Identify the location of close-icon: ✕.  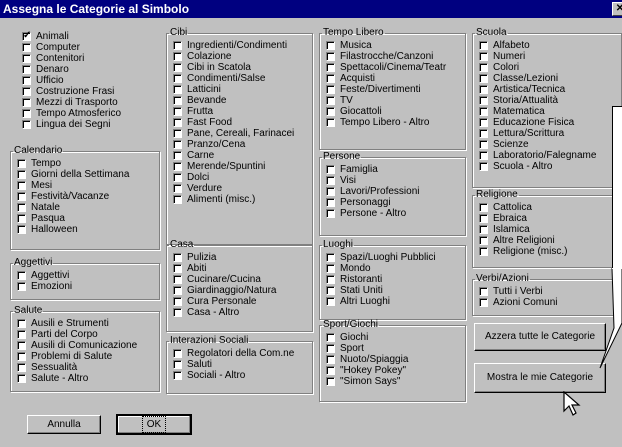
(617, 9).